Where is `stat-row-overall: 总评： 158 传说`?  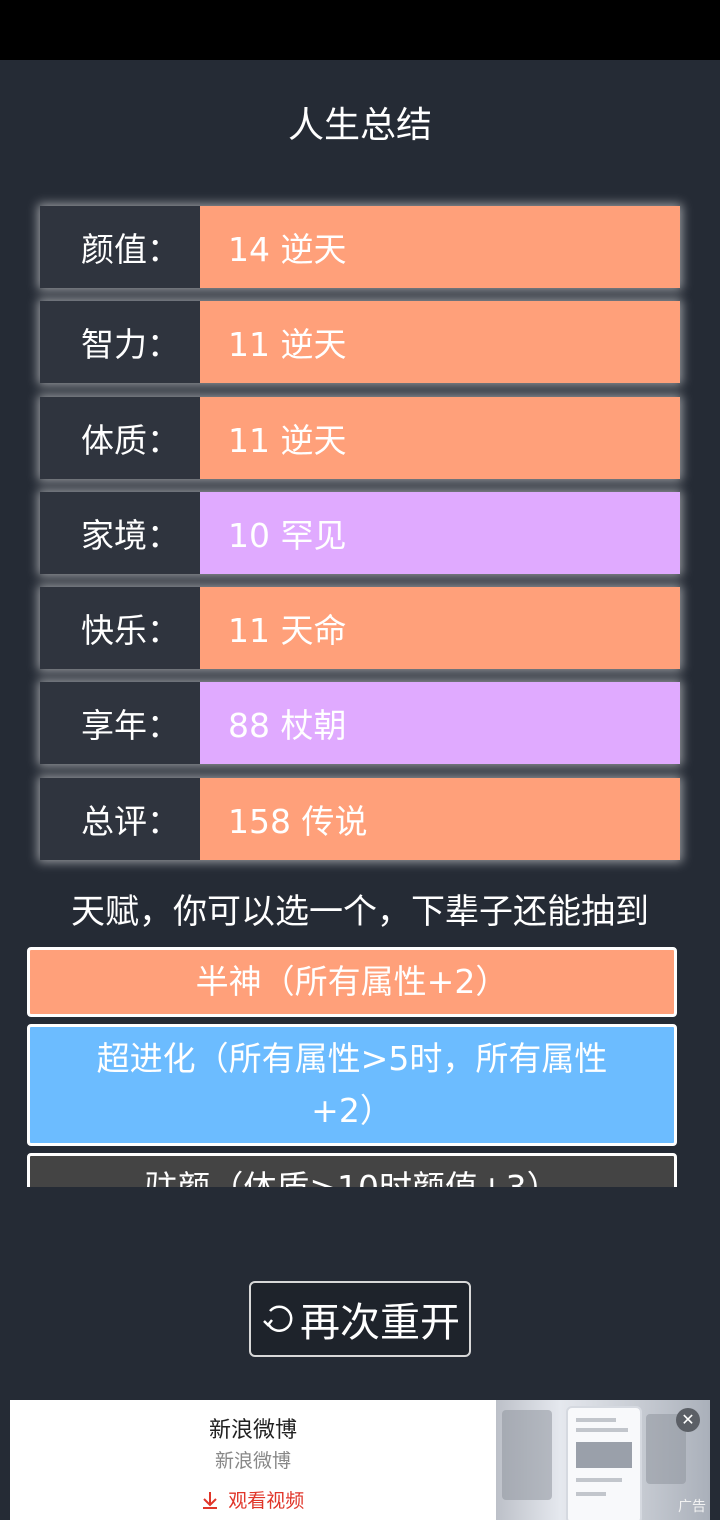 stat-row-overall: 总评： 158 传说 is located at coordinates (360, 818).